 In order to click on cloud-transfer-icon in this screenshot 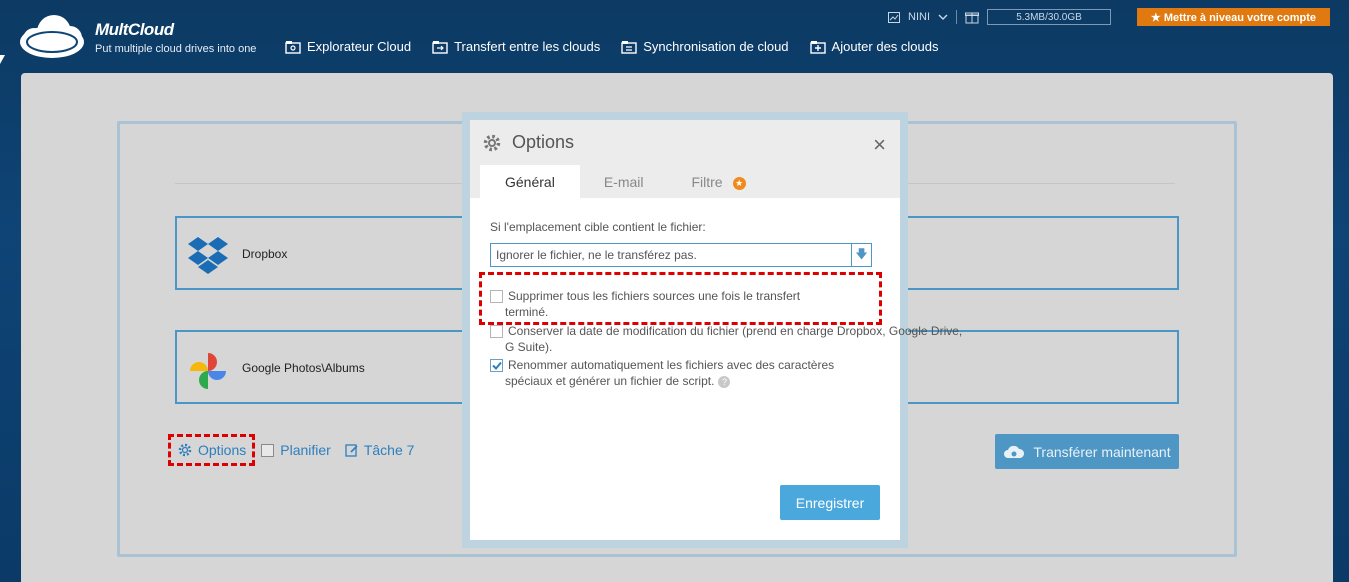, I will do `click(1014, 451)`.